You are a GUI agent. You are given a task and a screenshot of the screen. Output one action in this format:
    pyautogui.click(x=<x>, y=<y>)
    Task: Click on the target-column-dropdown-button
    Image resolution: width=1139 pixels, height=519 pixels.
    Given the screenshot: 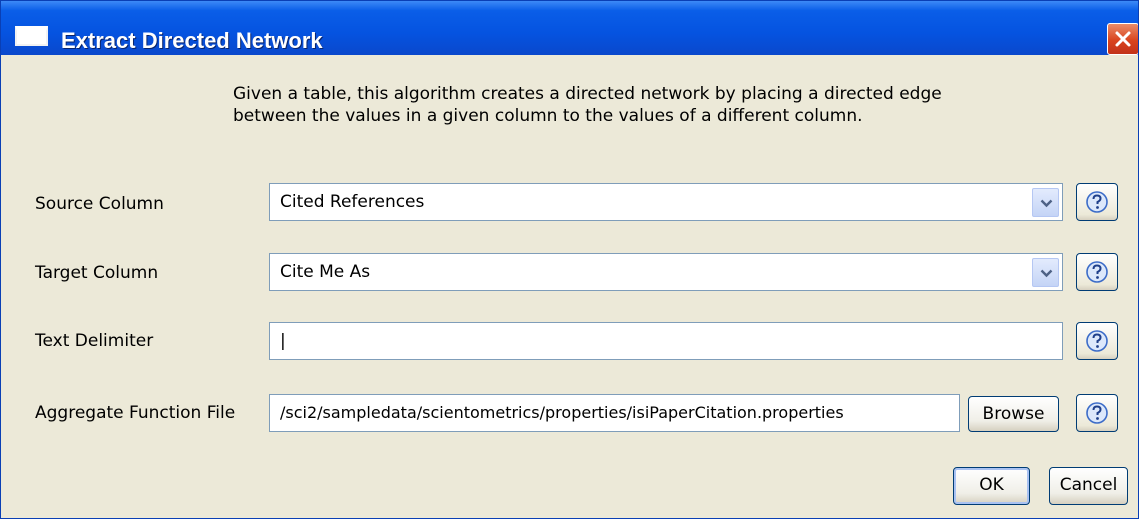 What is the action you would take?
    pyautogui.click(x=1045, y=272)
    